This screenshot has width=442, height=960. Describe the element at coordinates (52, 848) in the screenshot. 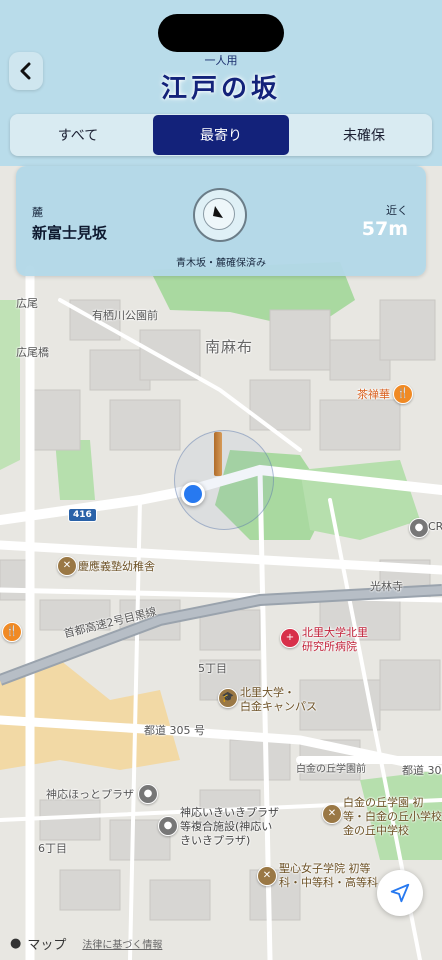

I see `map-label-6-chome: 6丁目` at that location.